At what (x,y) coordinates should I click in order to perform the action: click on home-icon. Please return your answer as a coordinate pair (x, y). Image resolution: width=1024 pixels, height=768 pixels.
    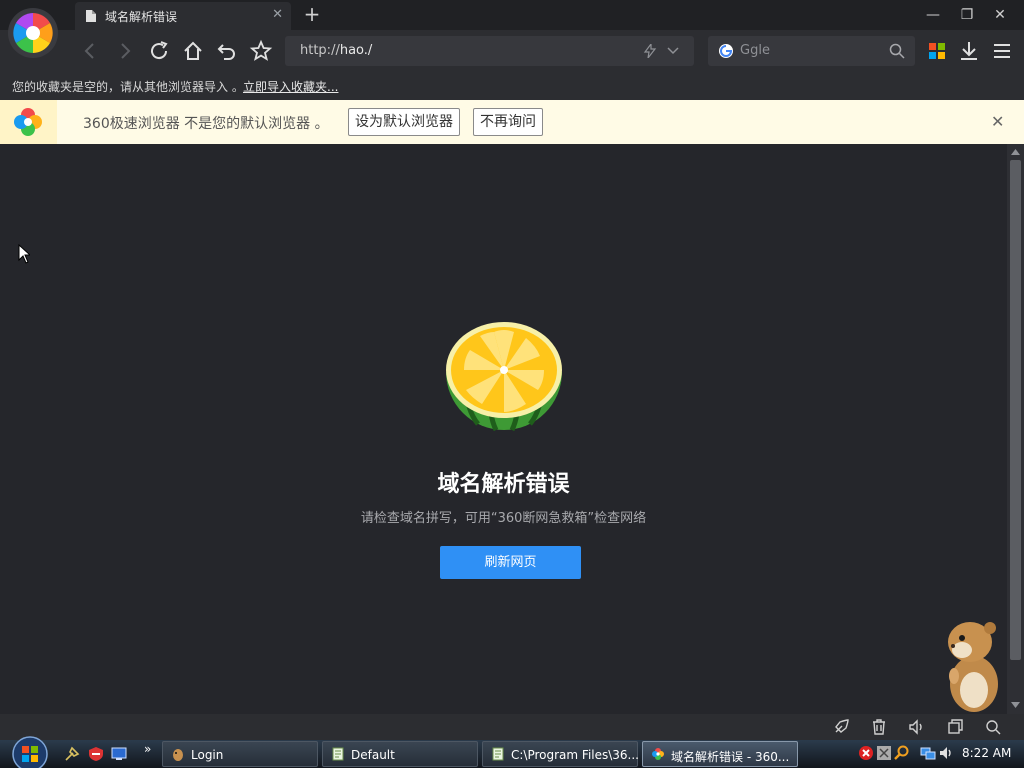
    Looking at the image, I should click on (193, 51).